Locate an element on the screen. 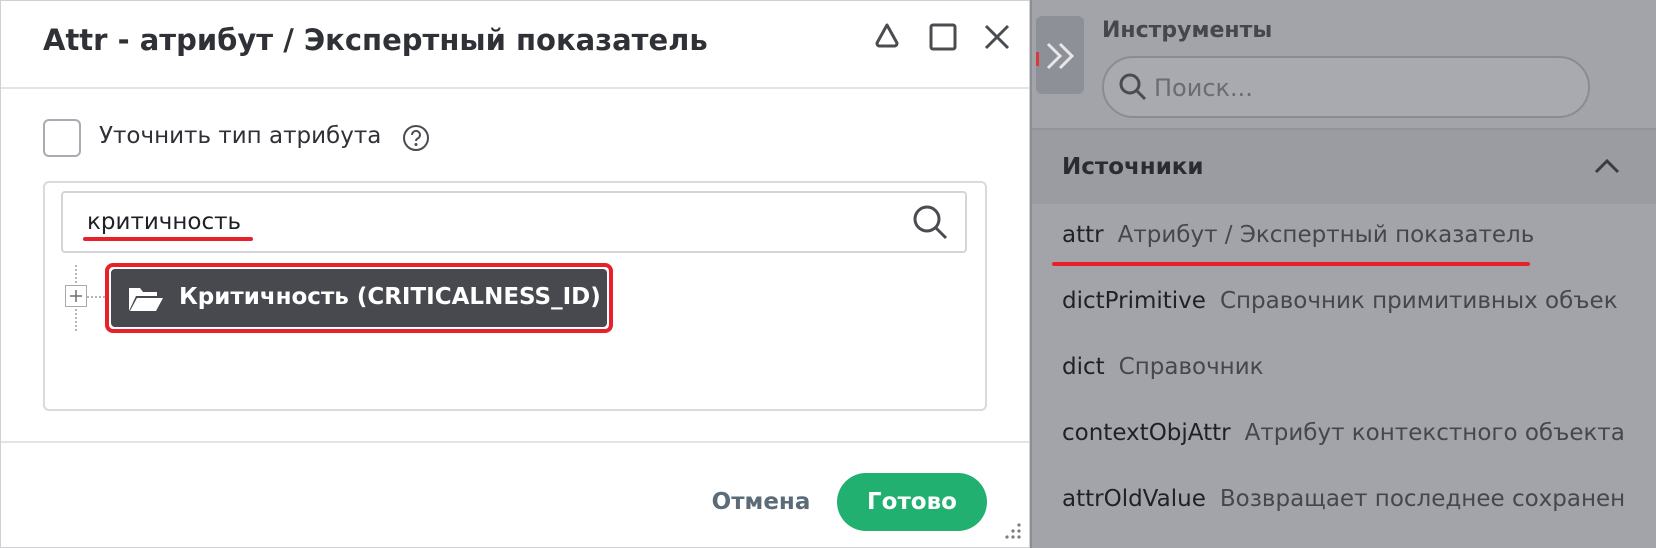 This screenshot has width=1656, height=548. sources-label: Источники is located at coordinates (1133, 167).